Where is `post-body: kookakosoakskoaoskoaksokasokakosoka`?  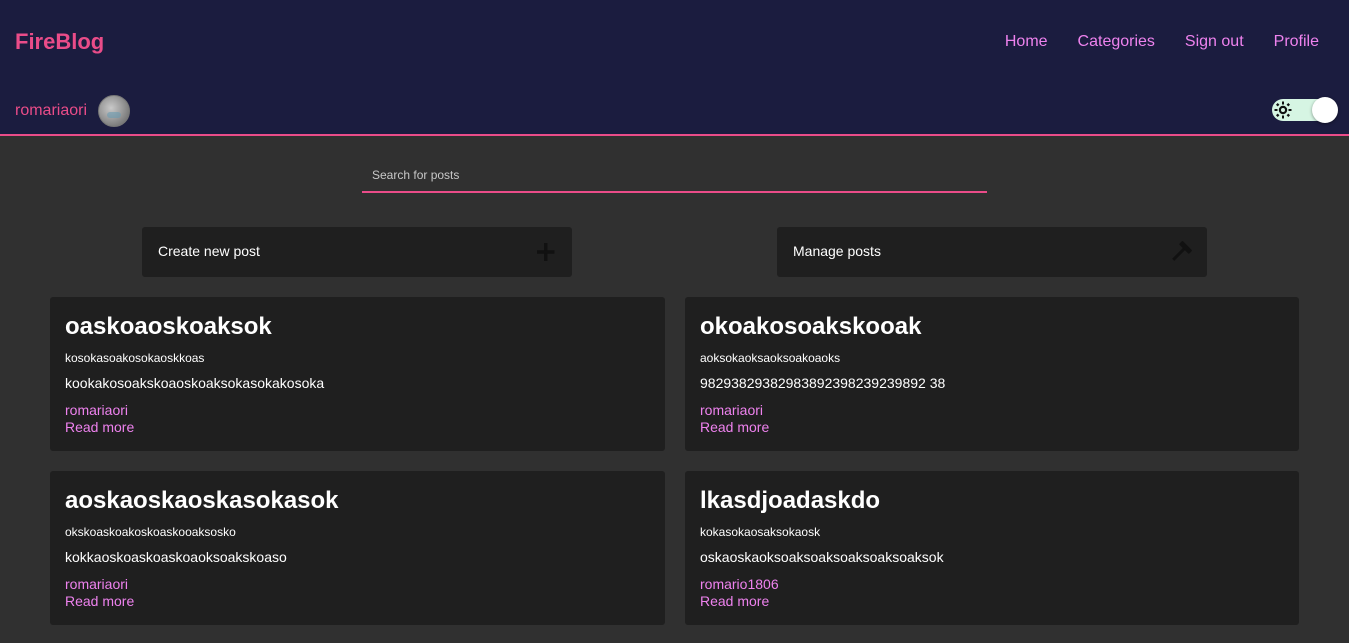 post-body: kookakosoakskoaoskoaksokasokakosoka is located at coordinates (195, 383).